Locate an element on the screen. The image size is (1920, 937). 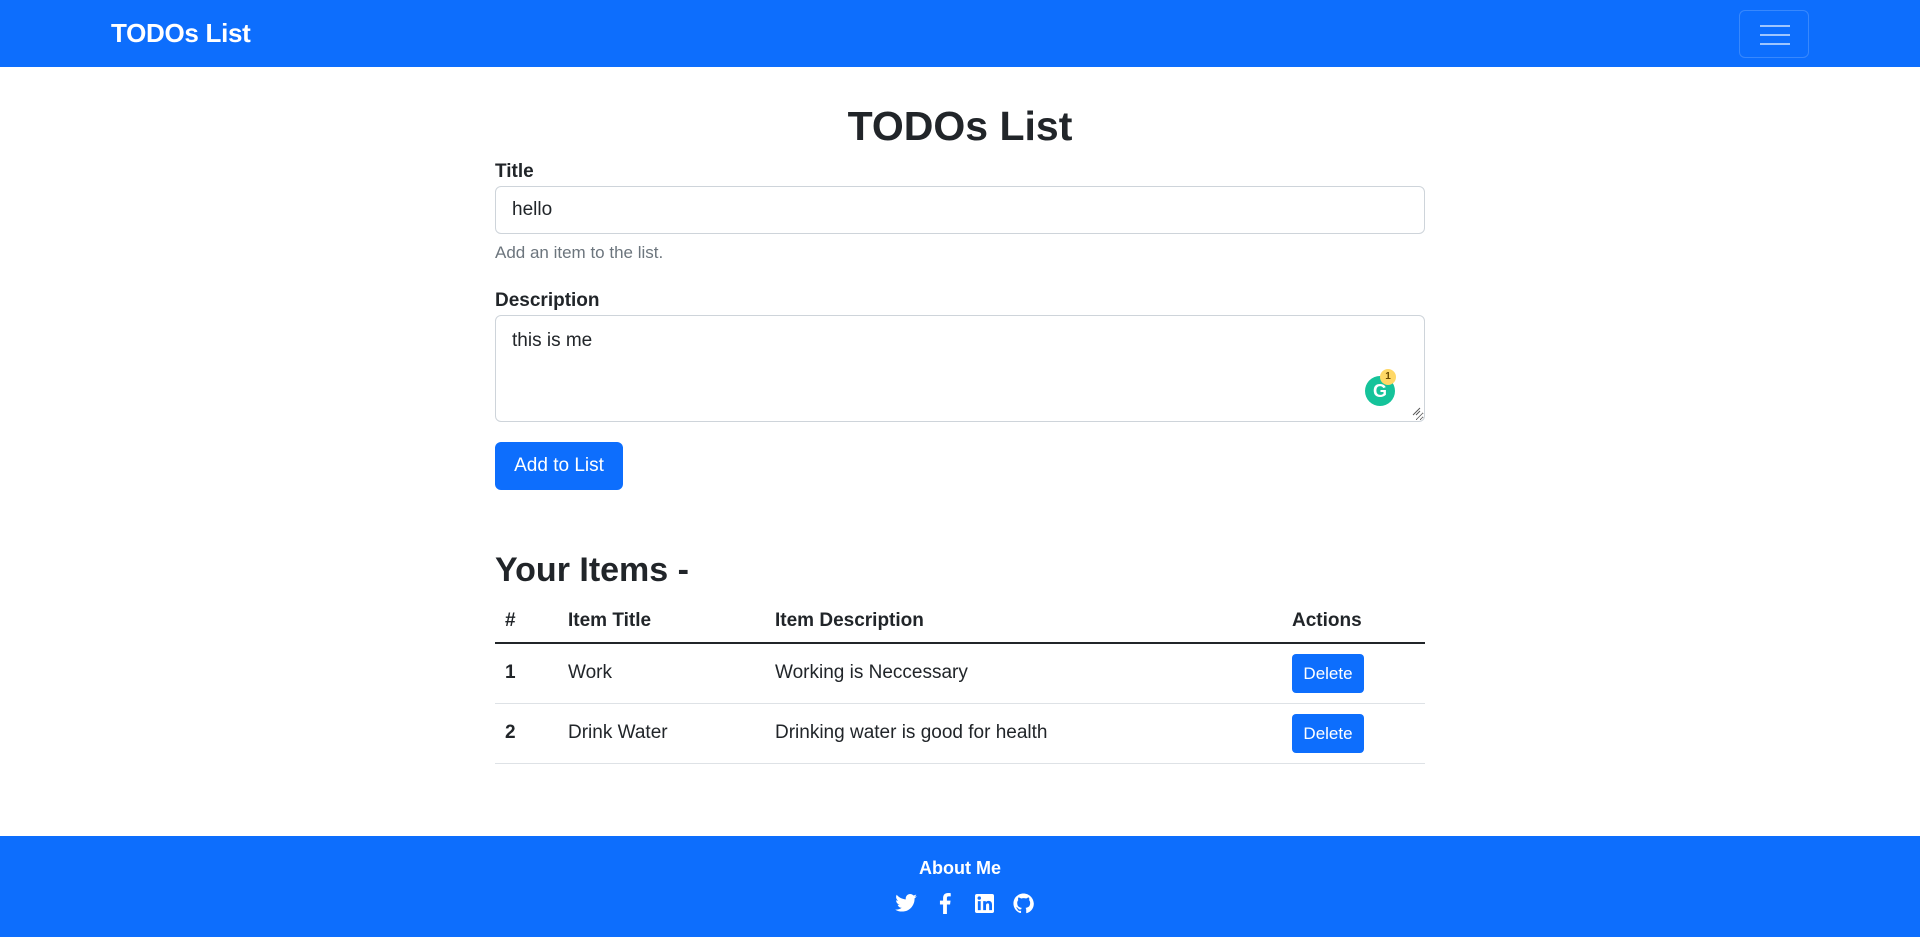
grammarly-count-badge: 1 is located at coordinates (1388, 377).